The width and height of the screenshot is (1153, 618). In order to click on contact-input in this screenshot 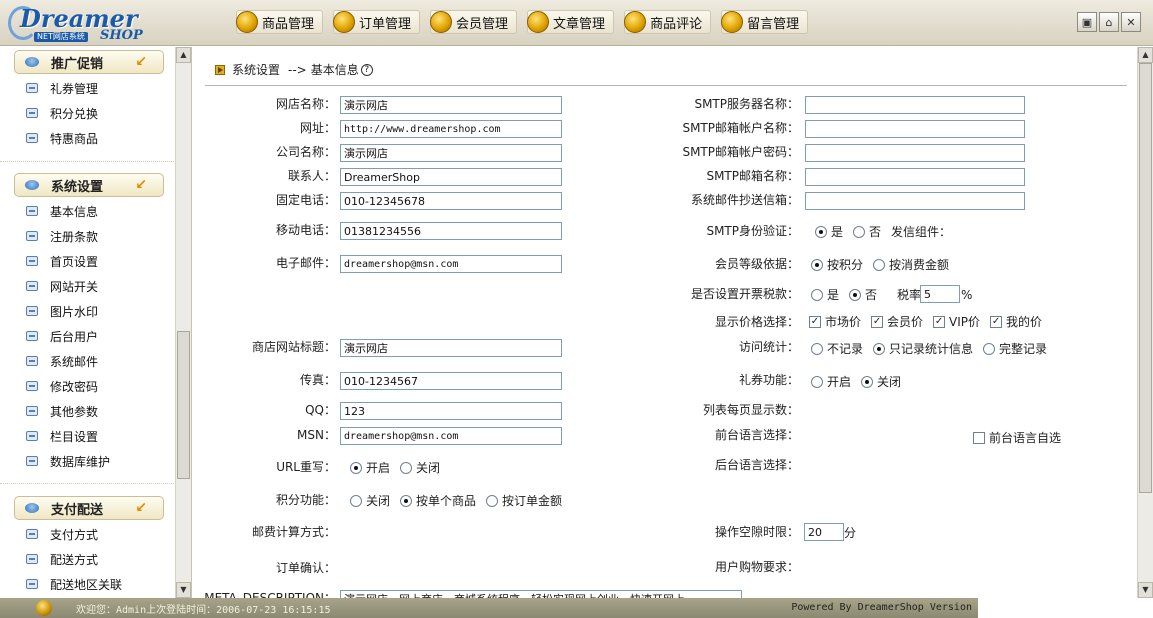, I will do `click(451, 177)`.